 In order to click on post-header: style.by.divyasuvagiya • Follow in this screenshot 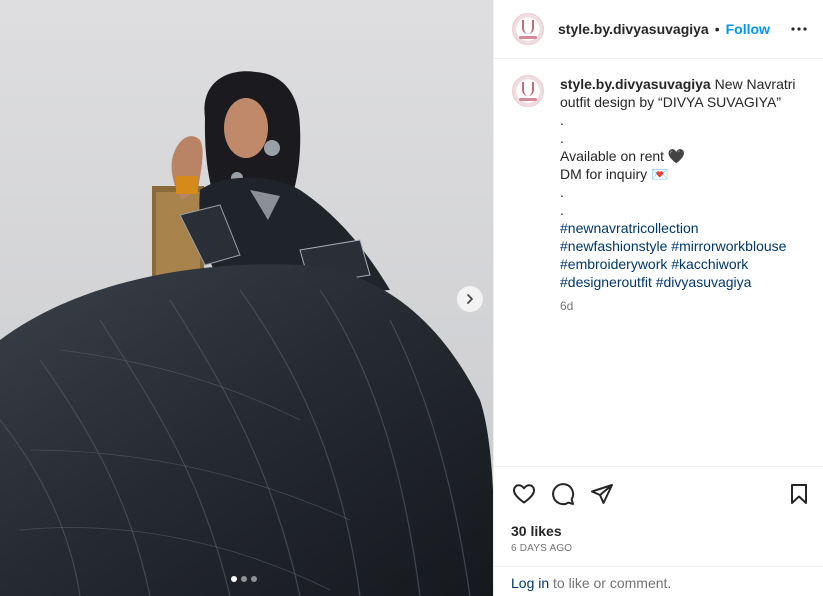, I will do `click(658, 29)`.